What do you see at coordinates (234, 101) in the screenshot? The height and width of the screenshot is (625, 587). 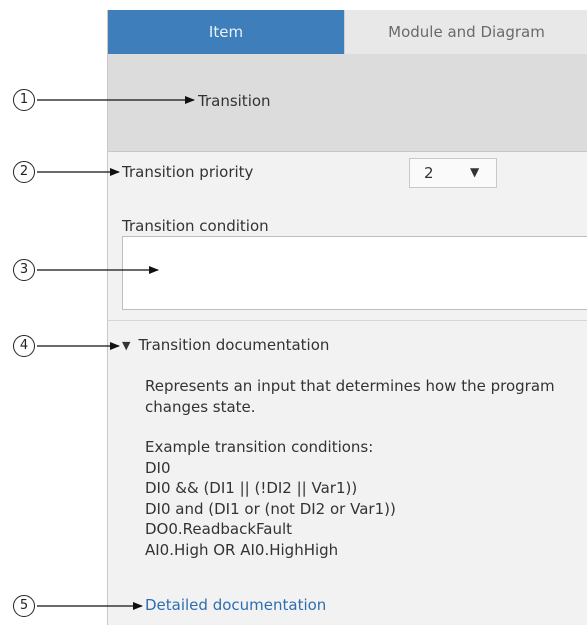 I see `item-title: Transition` at bounding box center [234, 101].